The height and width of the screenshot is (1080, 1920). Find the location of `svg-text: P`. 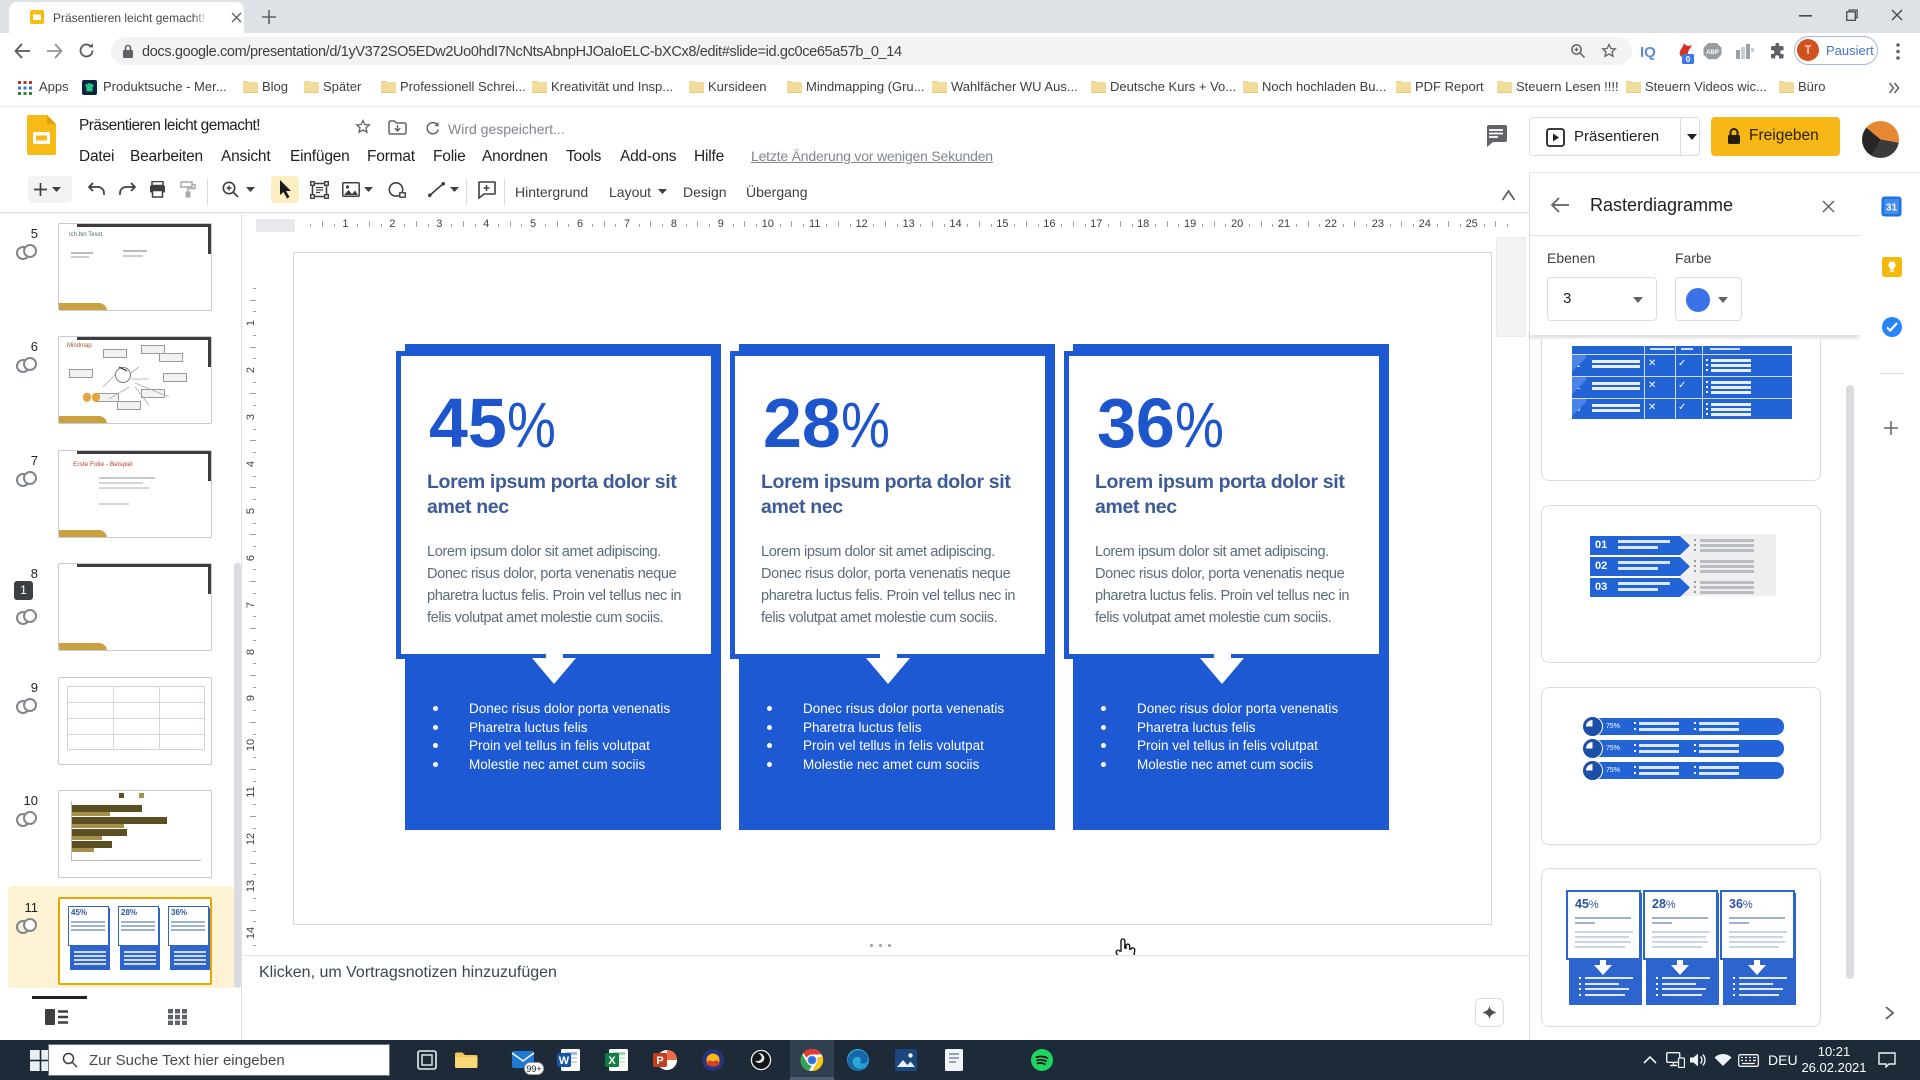

svg-text: P is located at coordinates (659, 1061).